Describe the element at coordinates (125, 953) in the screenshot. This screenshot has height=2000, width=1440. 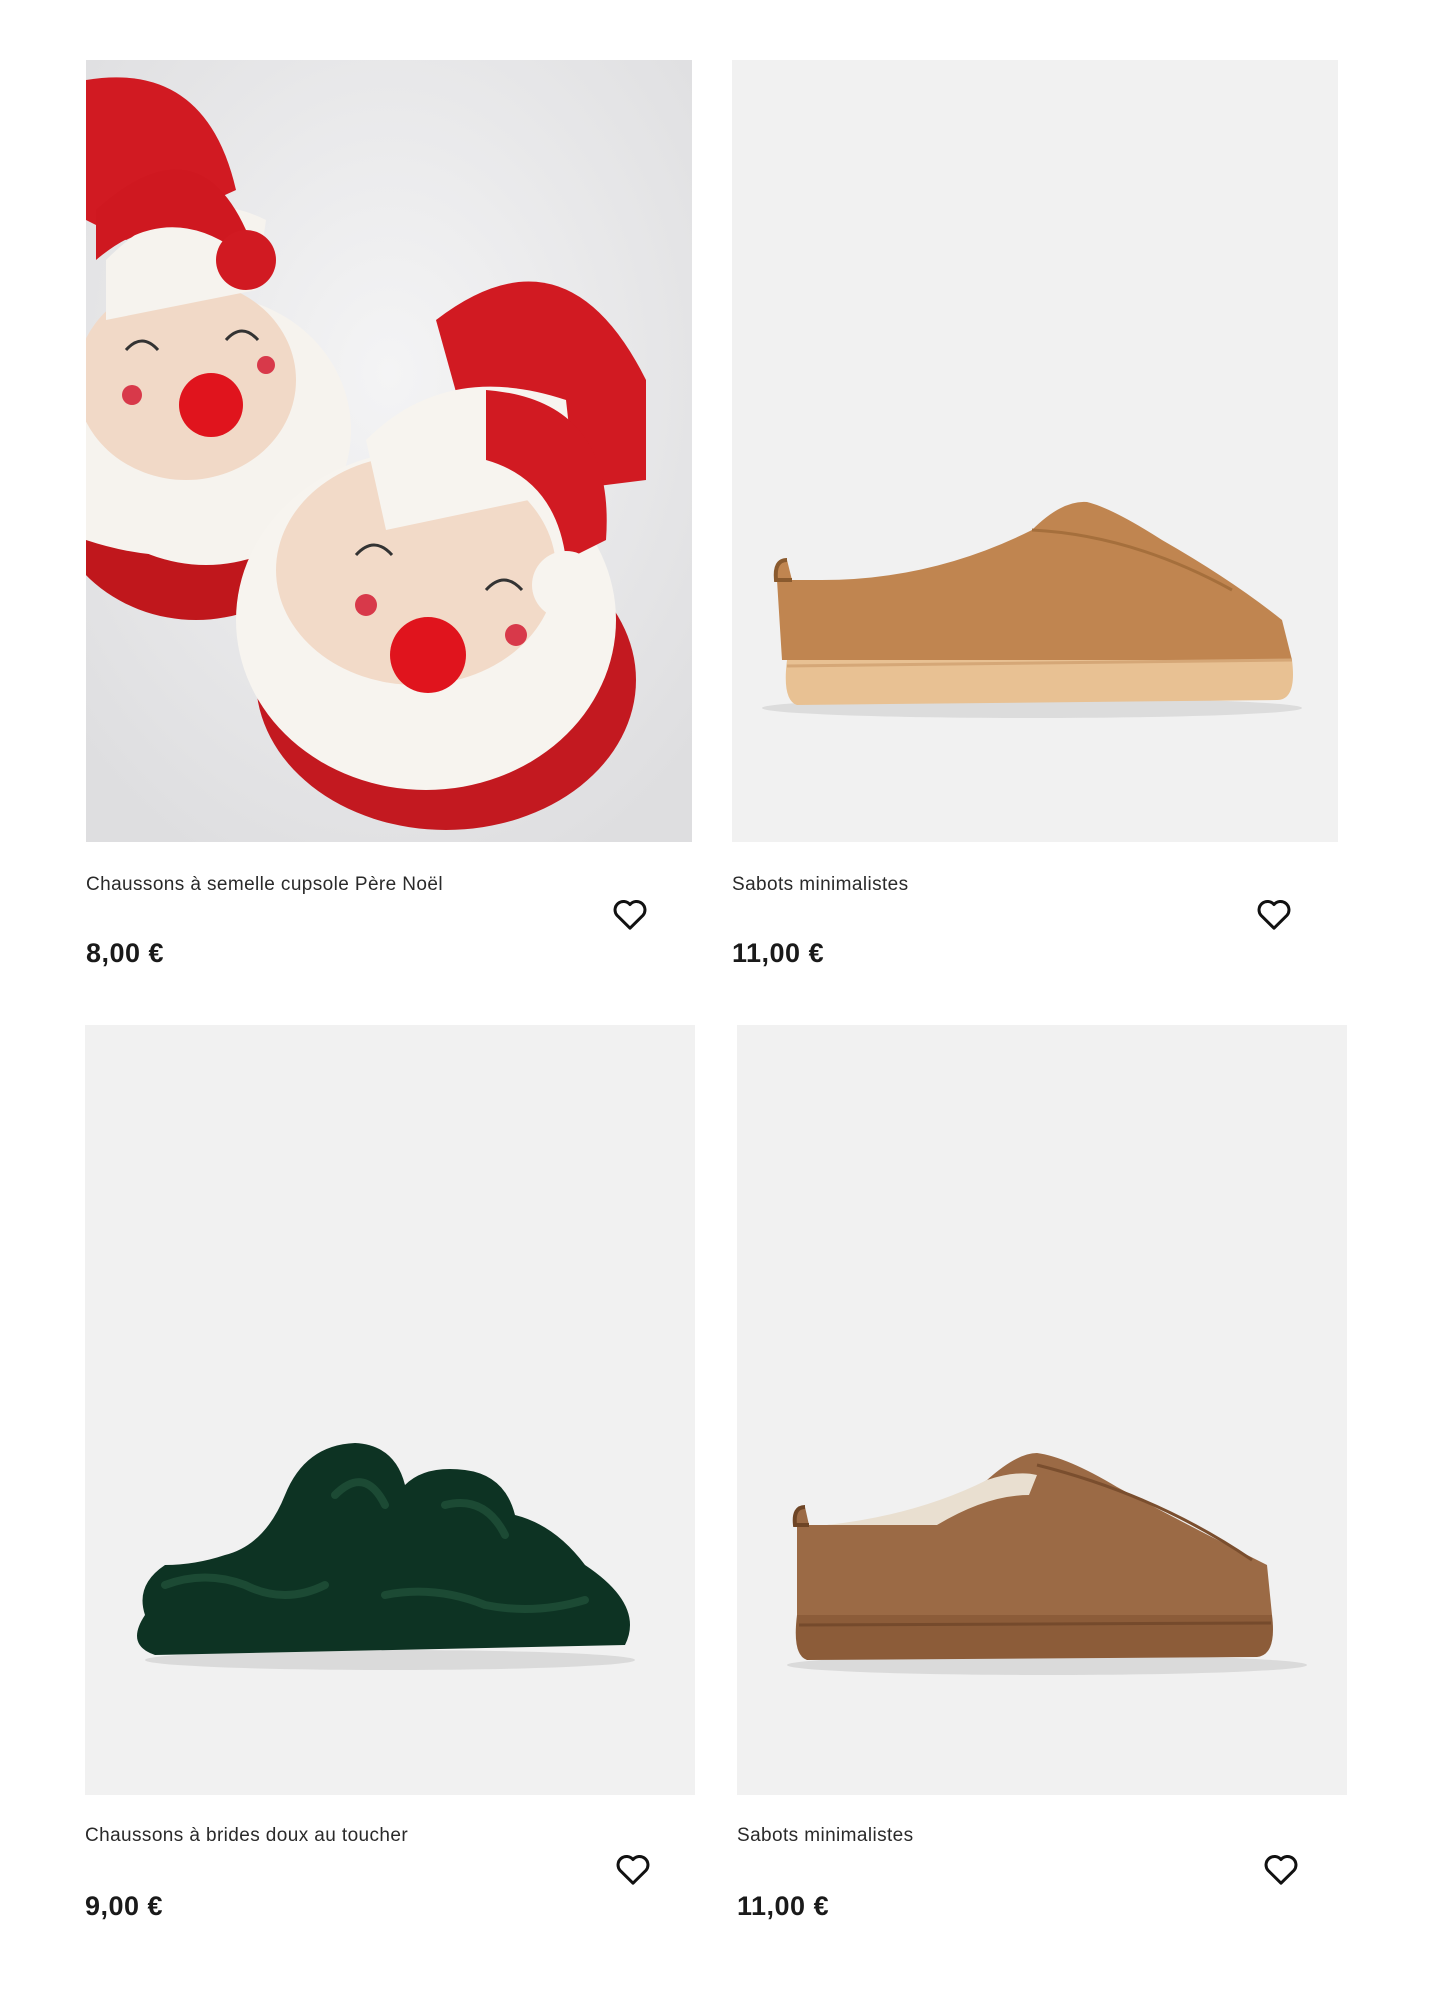
I see `product-price: 8,00 €` at that location.